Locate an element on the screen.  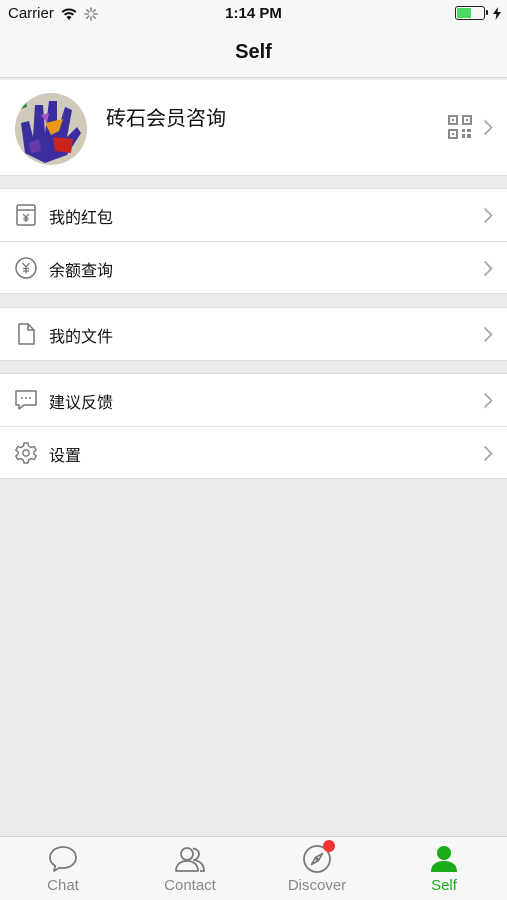
menu-item-label: 建议反馈 is located at coordinates (81, 403).